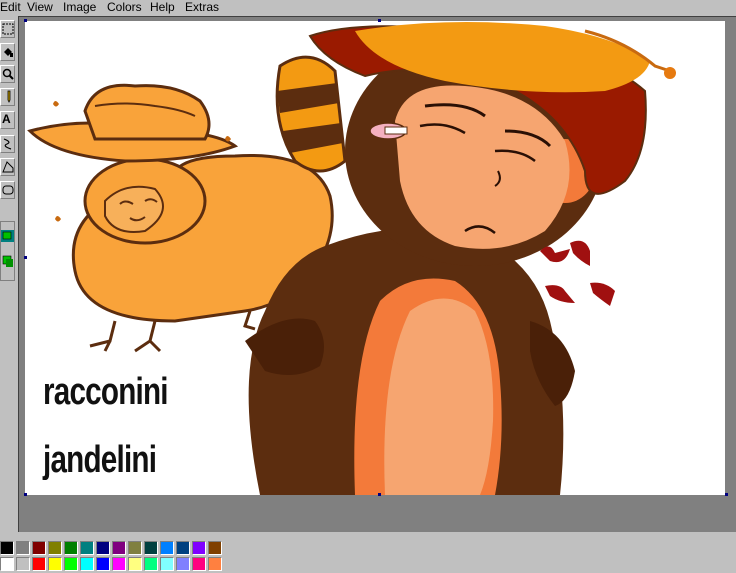 This screenshot has width=736, height=573. I want to click on tool-box: A, so click(9, 166).